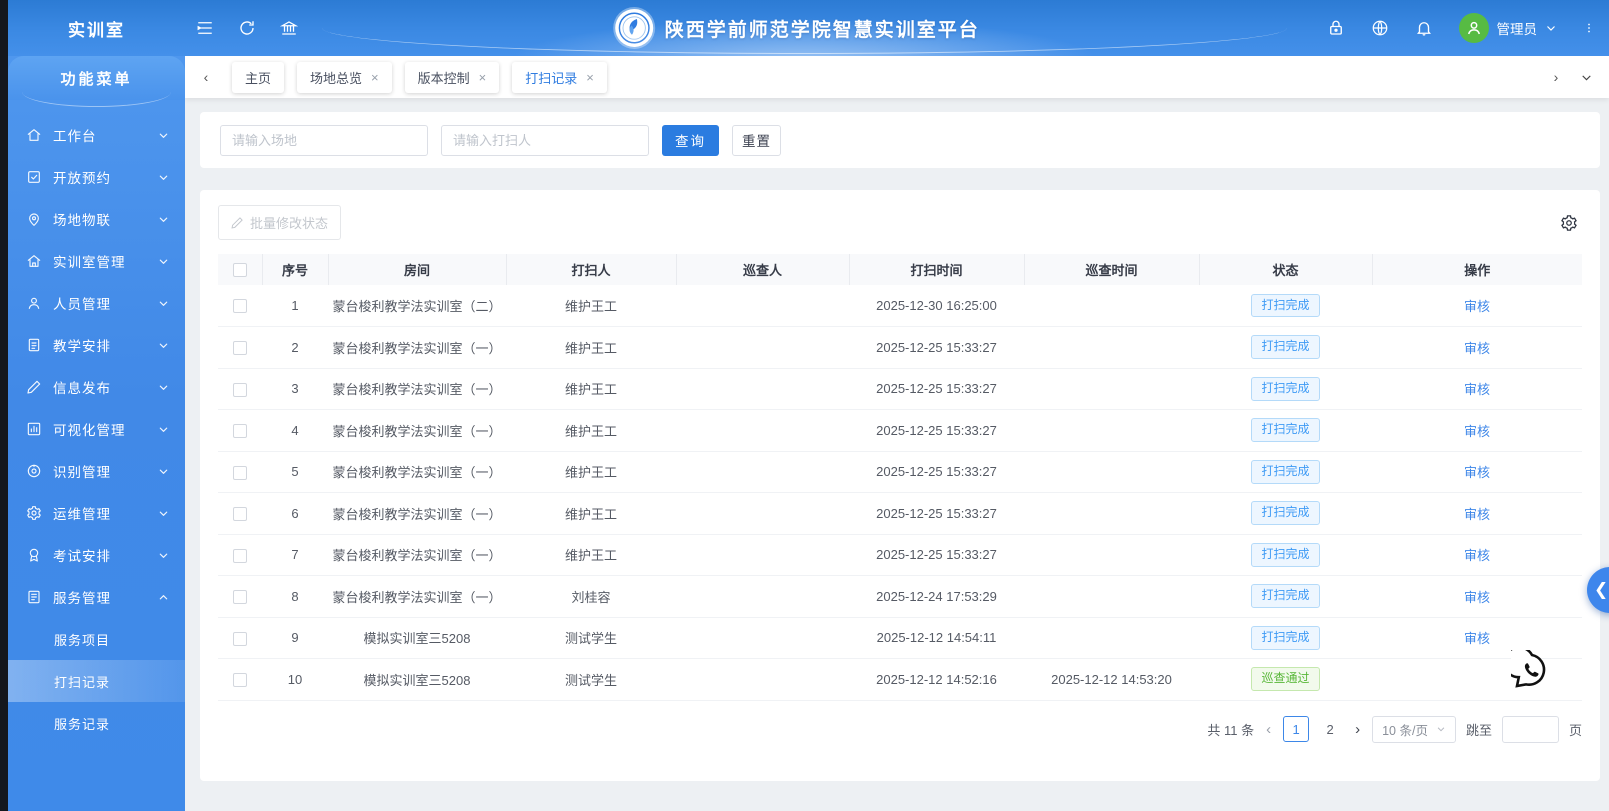 The height and width of the screenshot is (811, 1609). I want to click on sidebar-subitem: 服务项目, so click(96, 639).